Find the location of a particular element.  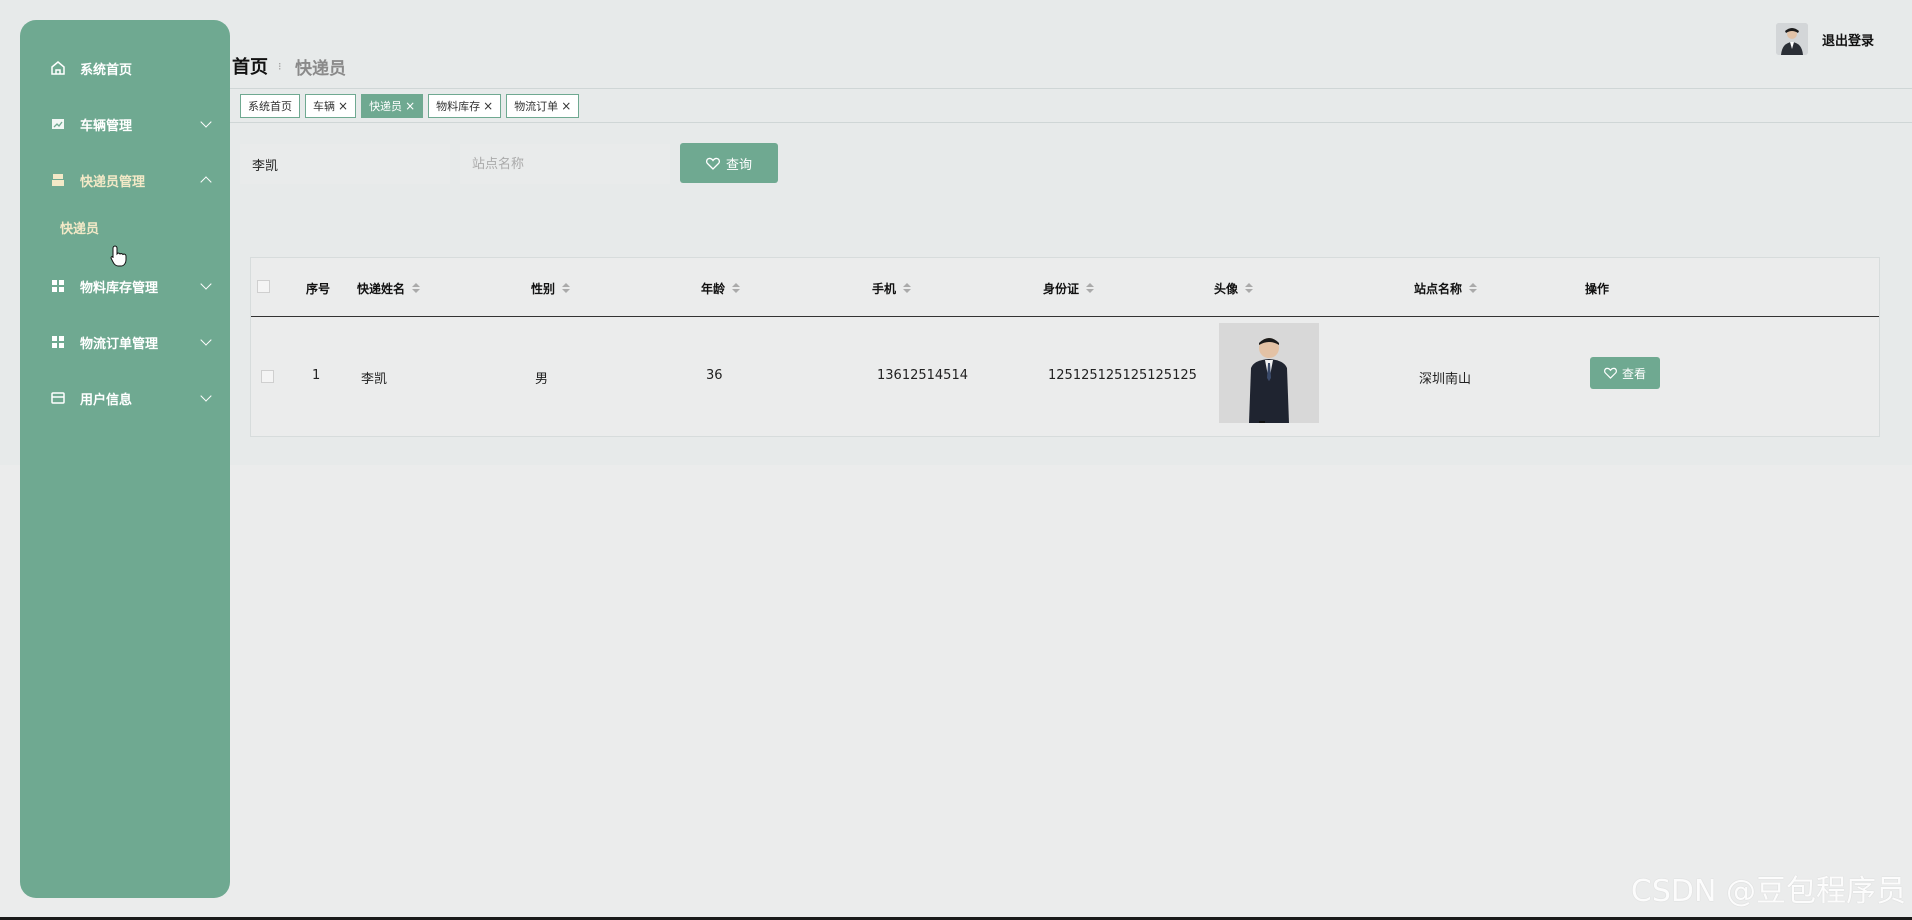

tab-home: 系统首页 is located at coordinates (270, 106).